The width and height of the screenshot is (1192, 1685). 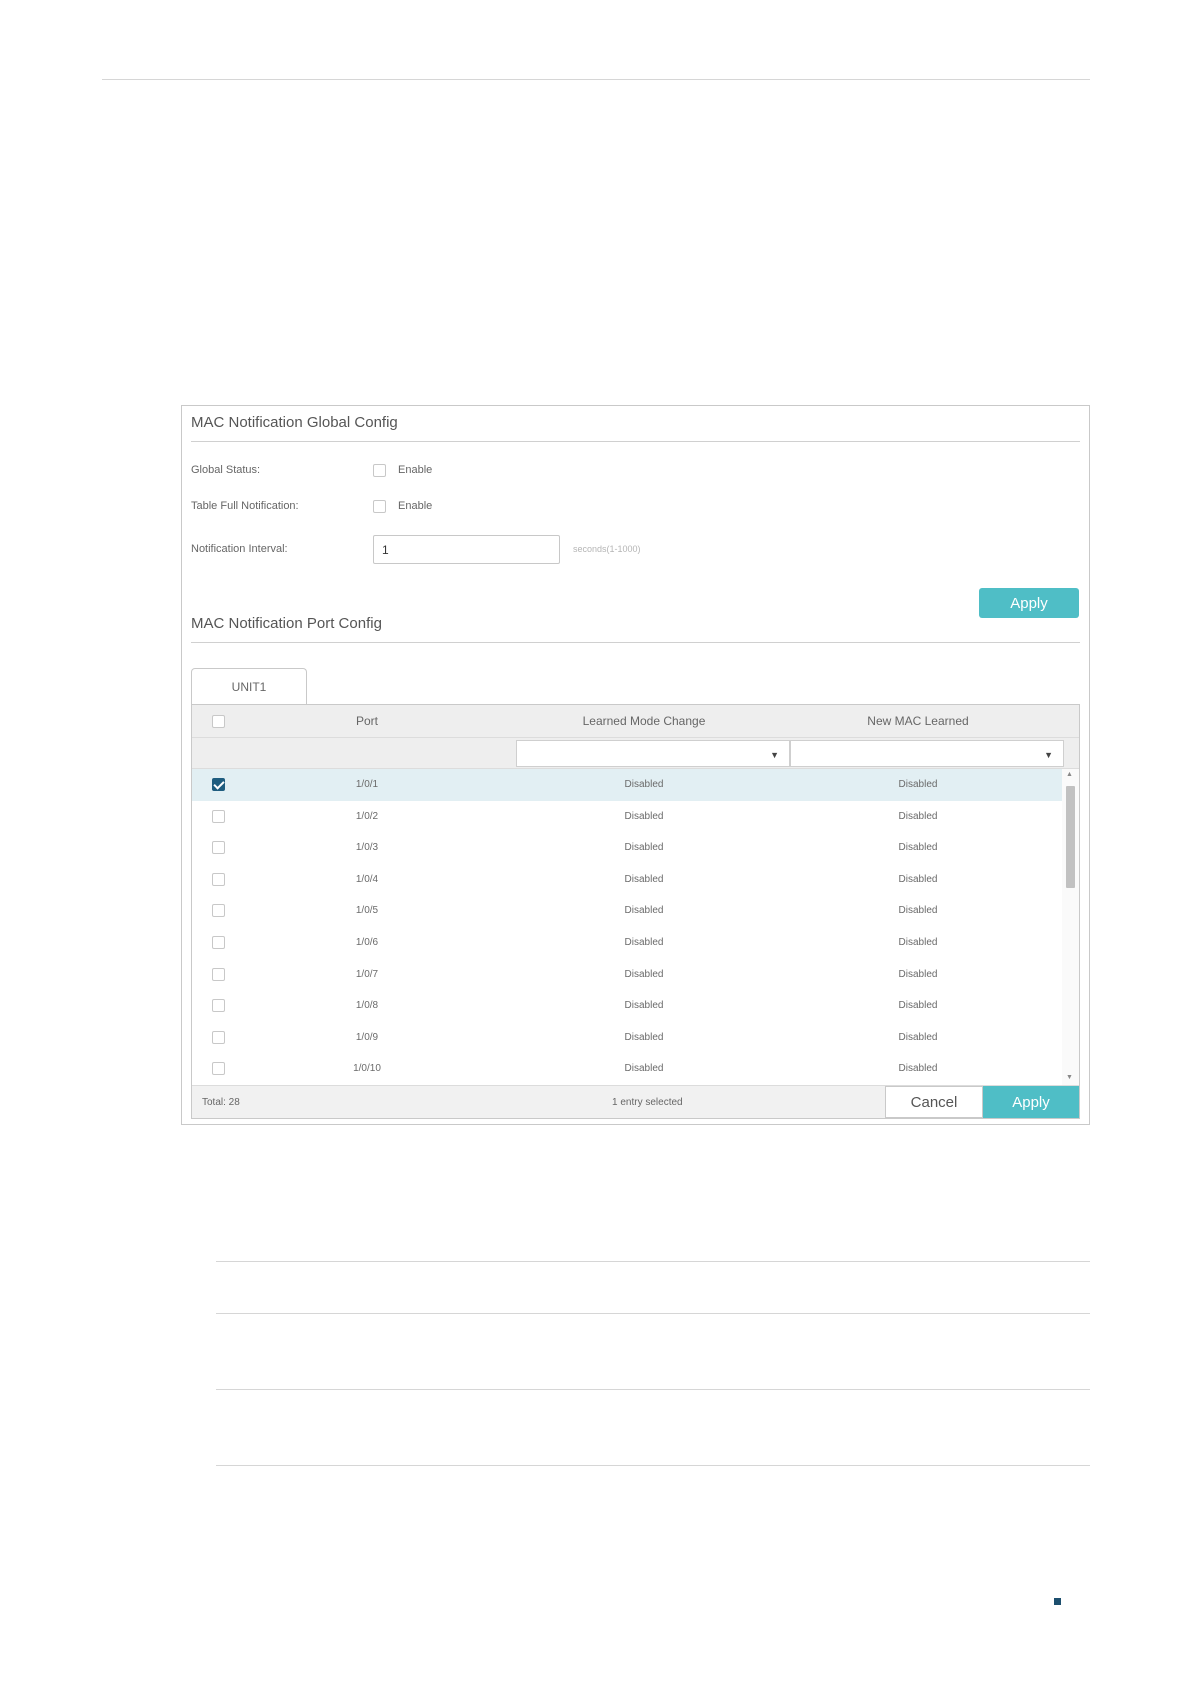 What do you see at coordinates (1070, 837) in the screenshot?
I see `scrollbar-thumb` at bounding box center [1070, 837].